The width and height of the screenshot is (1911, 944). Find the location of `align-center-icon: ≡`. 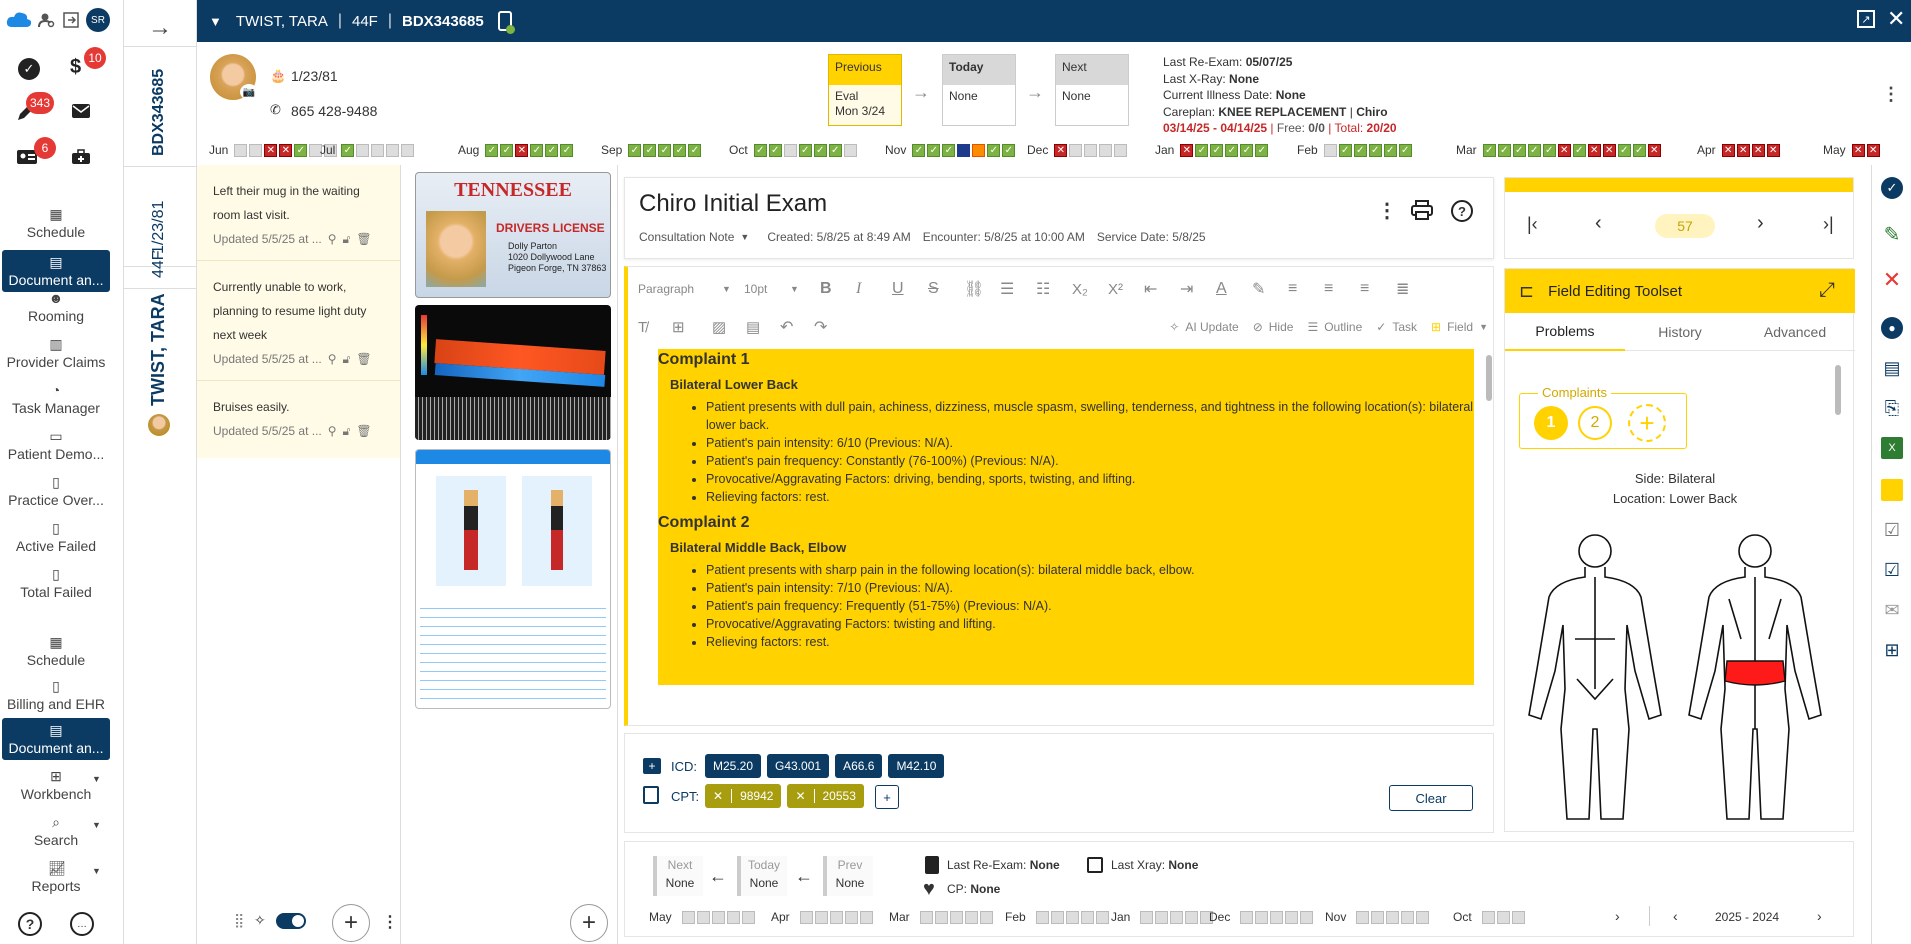

align-center-icon: ≡ is located at coordinates (1342, 289).